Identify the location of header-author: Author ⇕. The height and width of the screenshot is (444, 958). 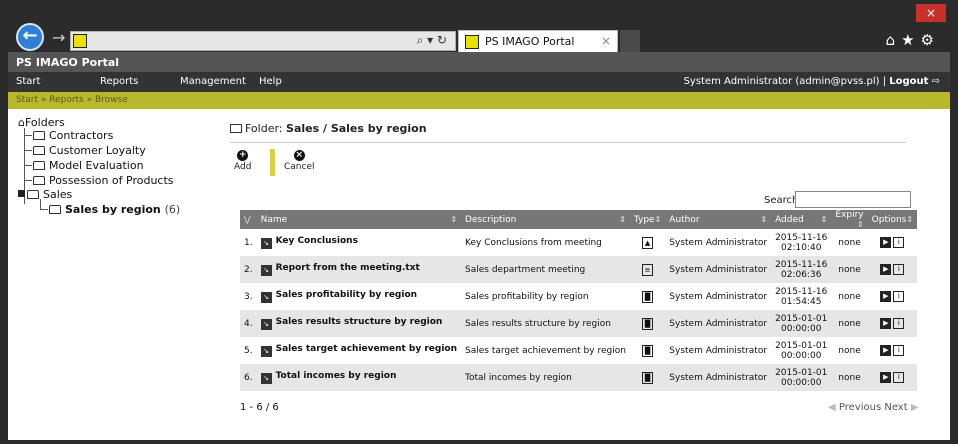
(718, 219).